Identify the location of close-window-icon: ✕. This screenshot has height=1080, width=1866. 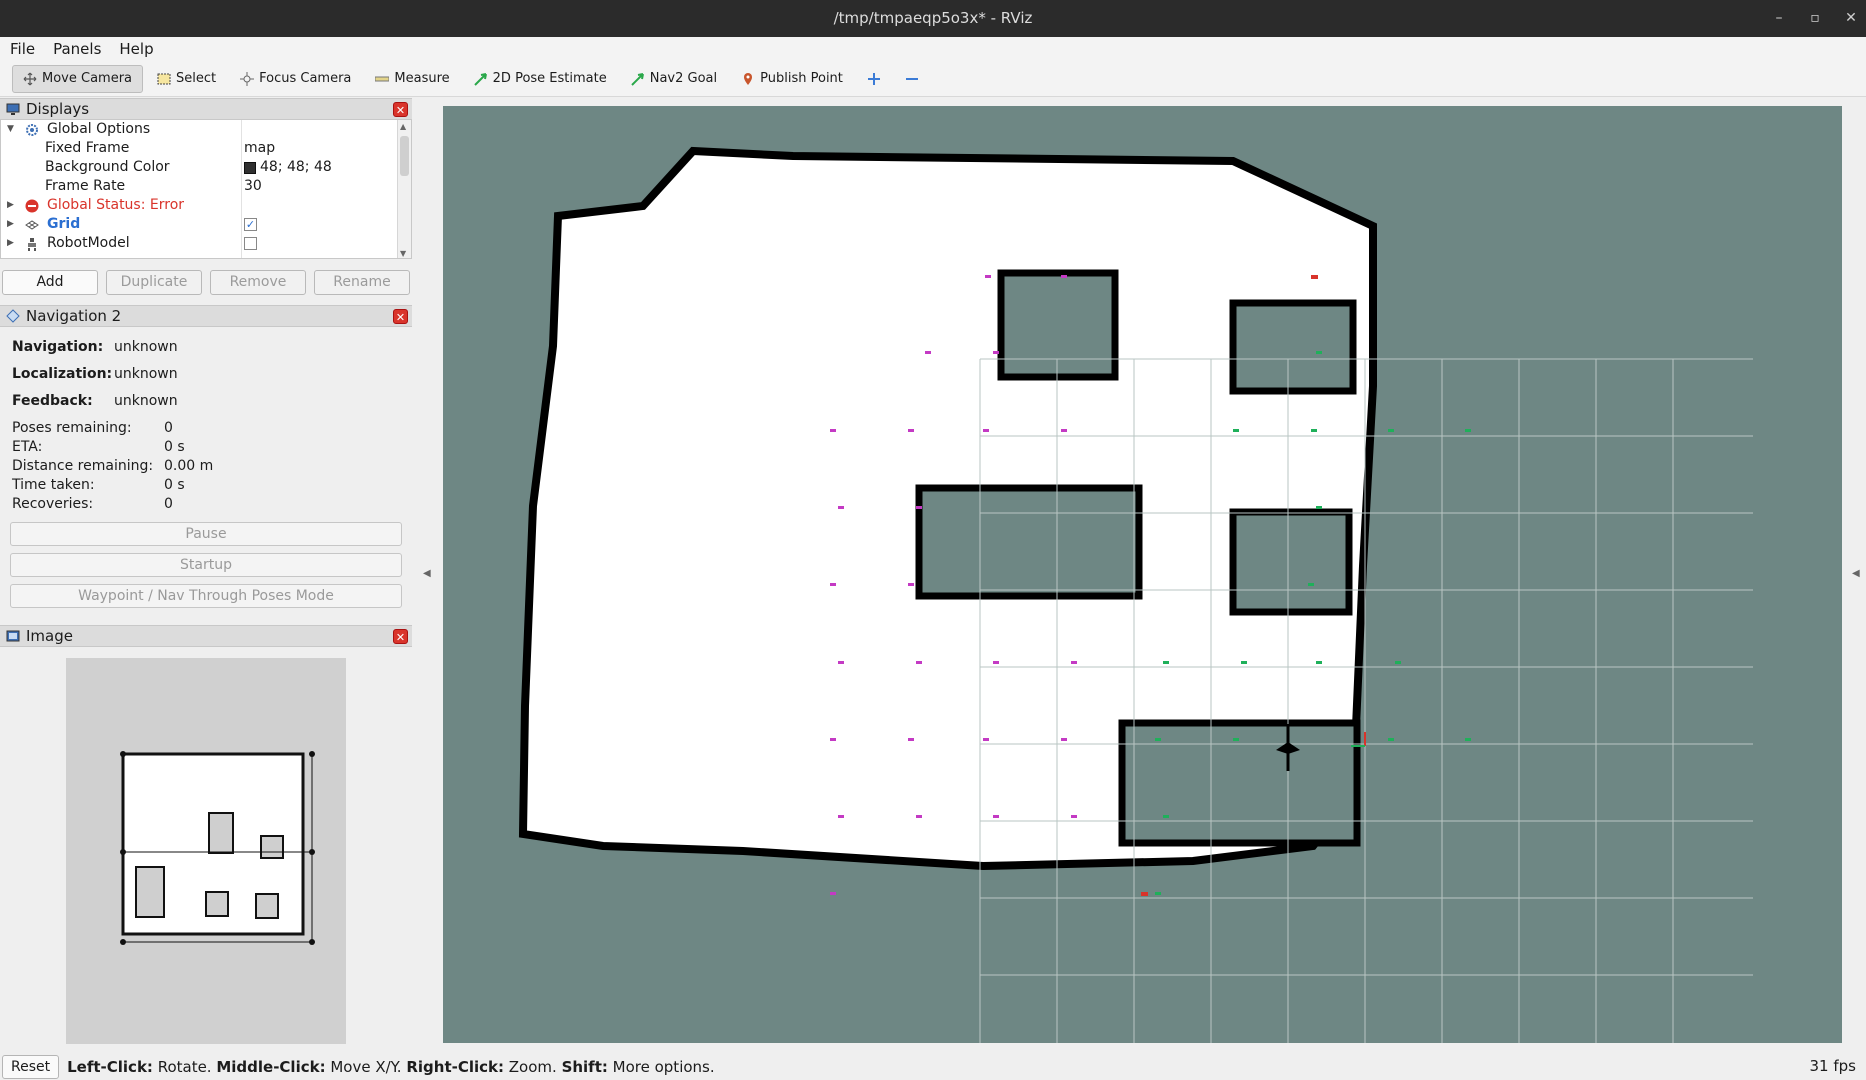
(1851, 18).